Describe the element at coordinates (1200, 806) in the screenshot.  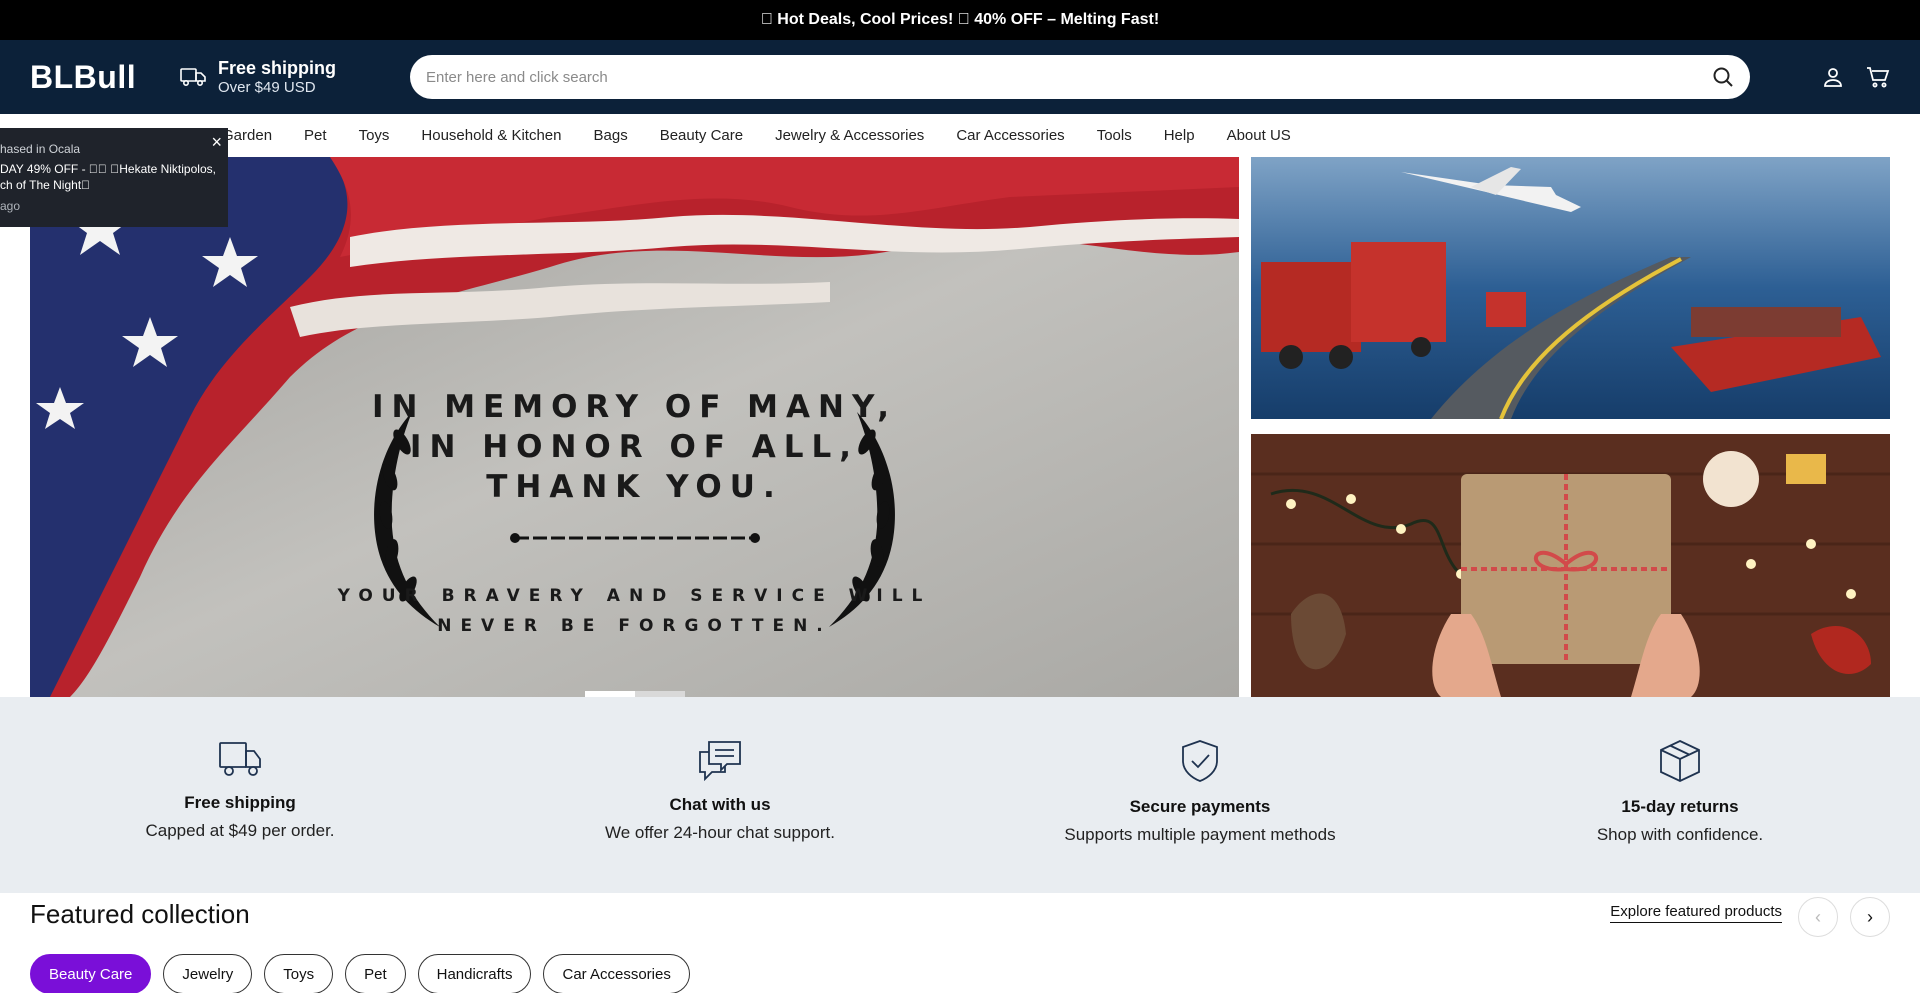
I see `feature-title: Secure payments` at that location.